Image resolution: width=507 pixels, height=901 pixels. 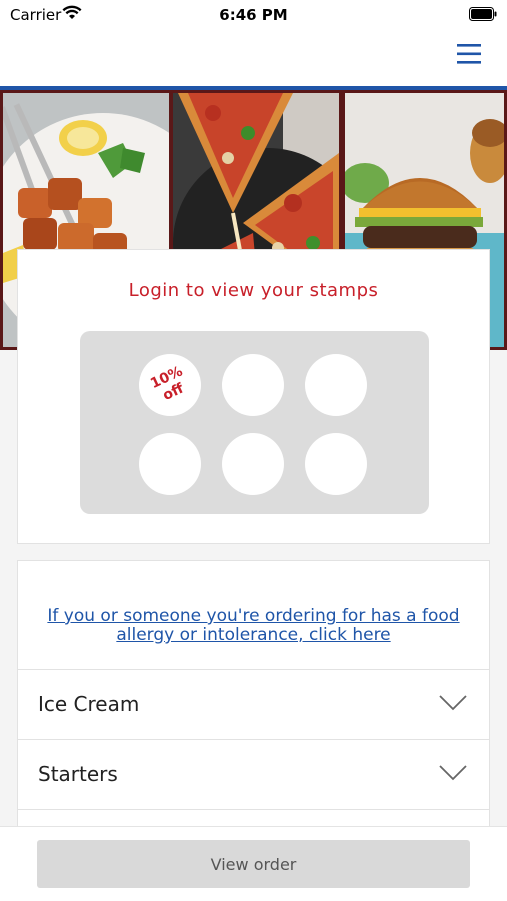 I want to click on stamp-reward: 10% off, so click(x=170, y=385).